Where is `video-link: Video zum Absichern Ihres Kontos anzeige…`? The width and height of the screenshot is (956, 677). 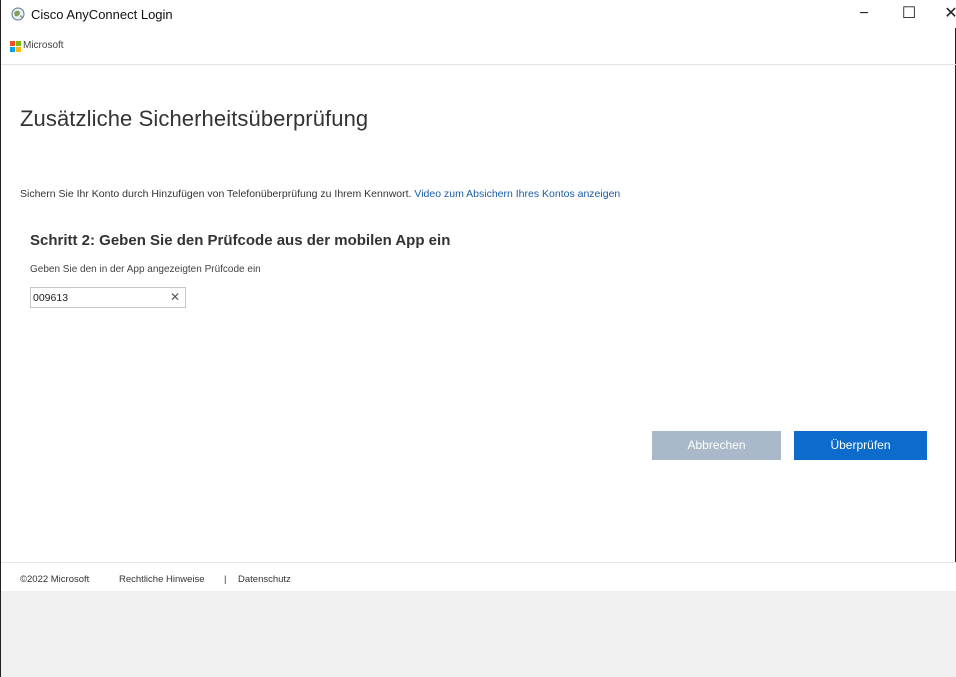 video-link: Video zum Absichern Ihres Kontos anzeige… is located at coordinates (517, 194).